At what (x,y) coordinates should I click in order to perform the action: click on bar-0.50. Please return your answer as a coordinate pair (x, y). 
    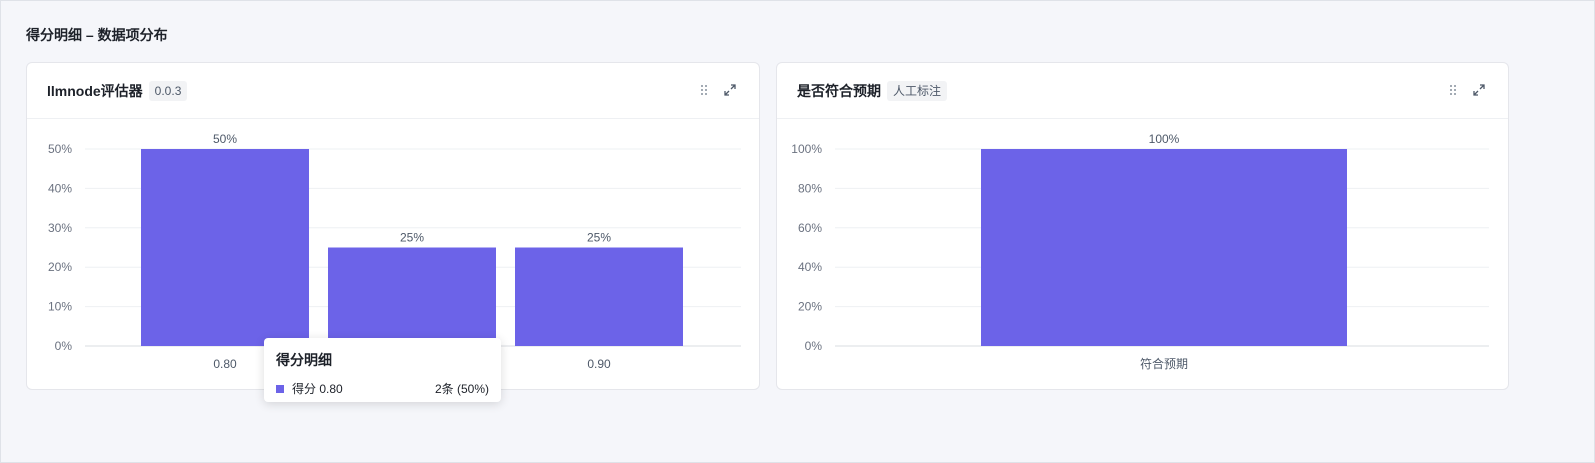
    Looking at the image, I should click on (412, 297).